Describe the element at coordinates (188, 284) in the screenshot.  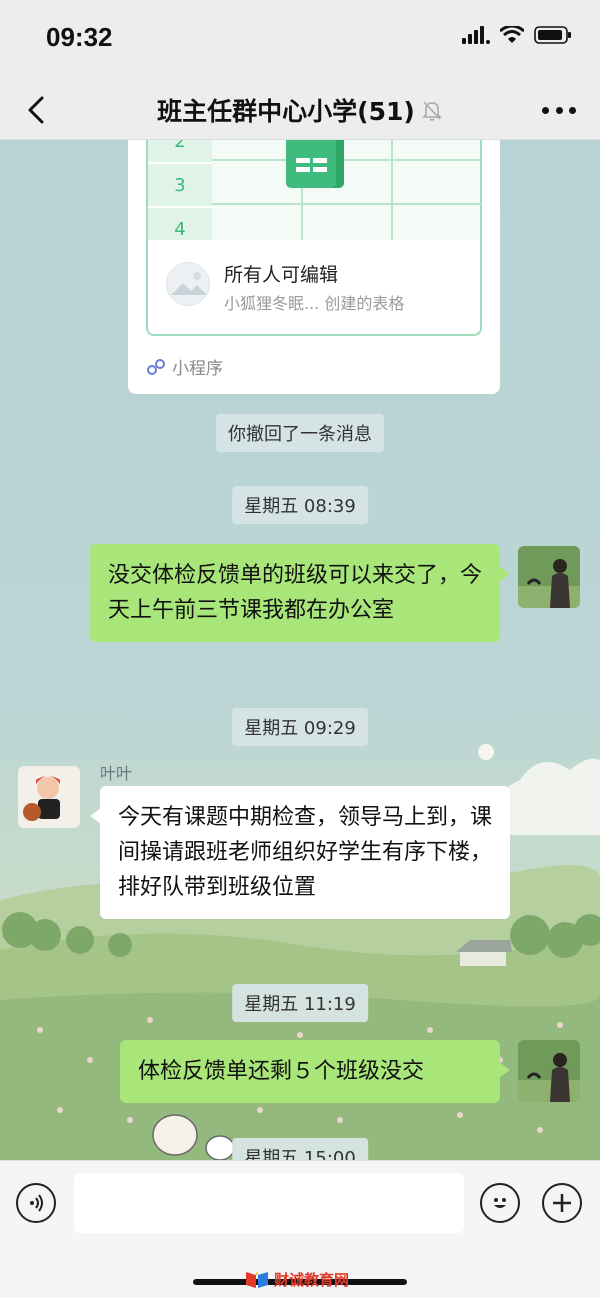
I see `owner-avatar` at that location.